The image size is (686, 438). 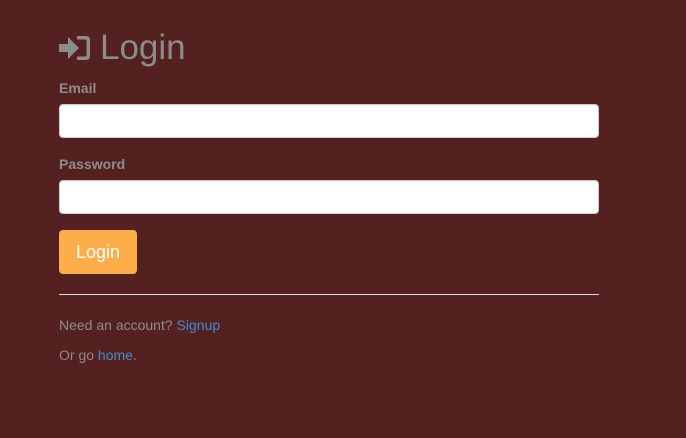 What do you see at coordinates (134, 355) in the screenshot?
I see `home-suffix: .` at bounding box center [134, 355].